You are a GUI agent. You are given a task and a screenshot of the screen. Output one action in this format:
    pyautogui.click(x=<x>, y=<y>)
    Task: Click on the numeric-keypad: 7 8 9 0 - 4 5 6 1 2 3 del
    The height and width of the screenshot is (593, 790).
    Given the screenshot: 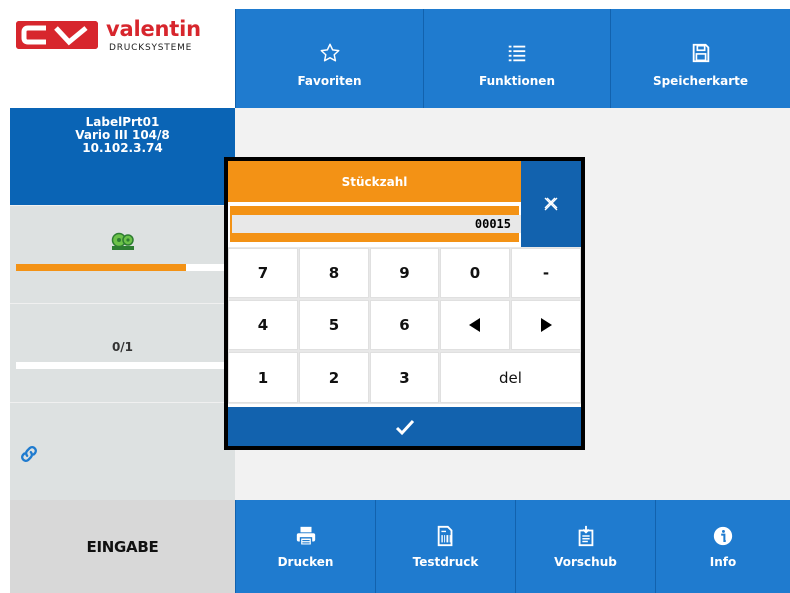 What is the action you would take?
    pyautogui.click(x=404, y=325)
    